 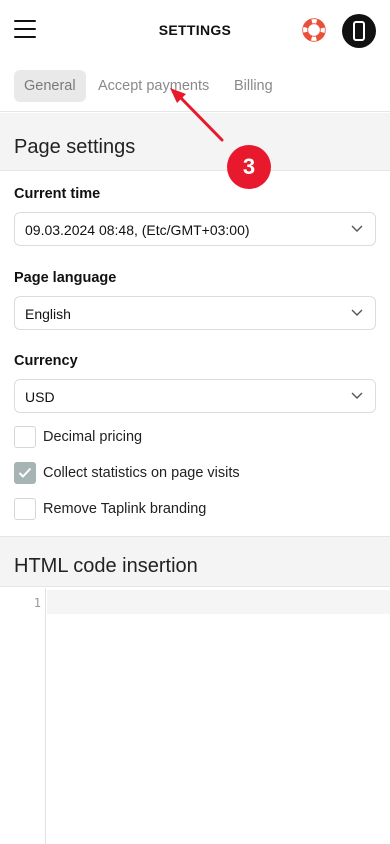 I want to click on section-title: HTML code insertion, so click(x=106, y=566).